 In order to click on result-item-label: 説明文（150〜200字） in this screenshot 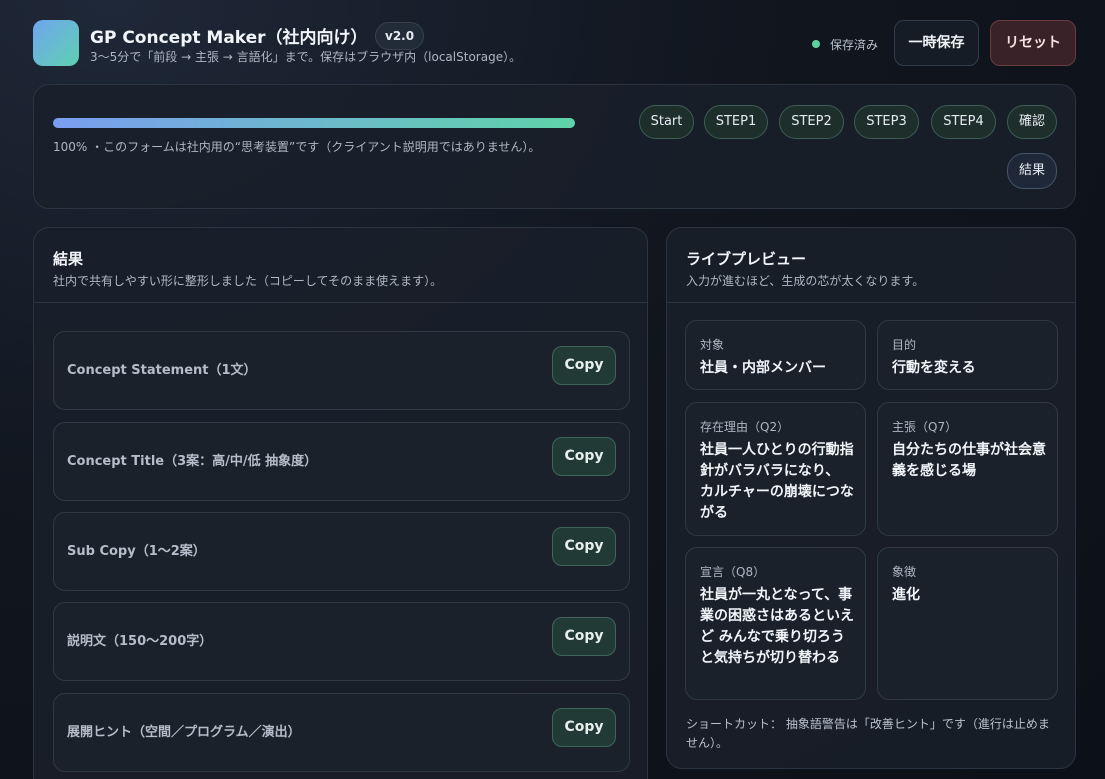, I will do `click(140, 641)`.